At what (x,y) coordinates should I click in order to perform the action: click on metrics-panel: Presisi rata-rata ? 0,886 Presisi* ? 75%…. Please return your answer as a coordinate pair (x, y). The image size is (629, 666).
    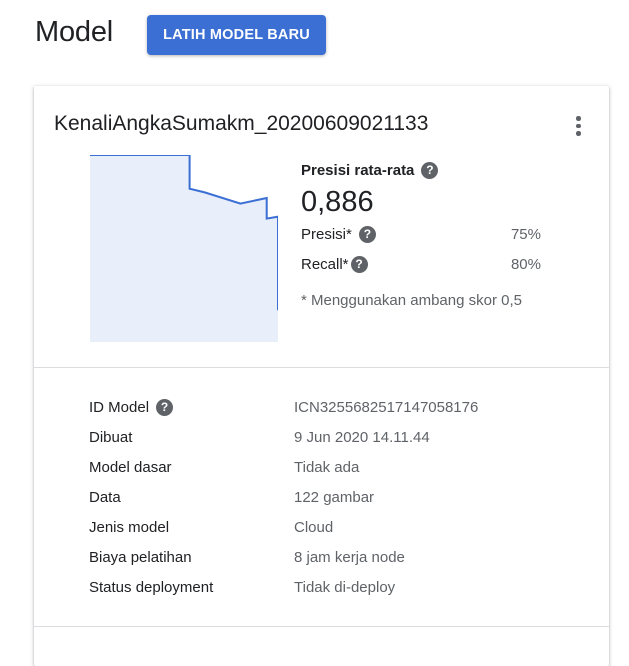
    Looking at the image, I should click on (421, 234).